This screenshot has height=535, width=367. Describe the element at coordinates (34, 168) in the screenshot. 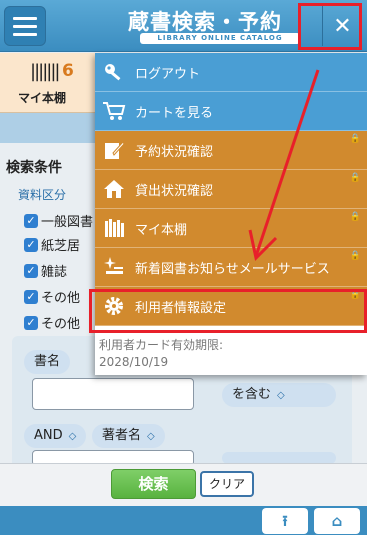

I see `search-conditions-title: 検索条件` at that location.